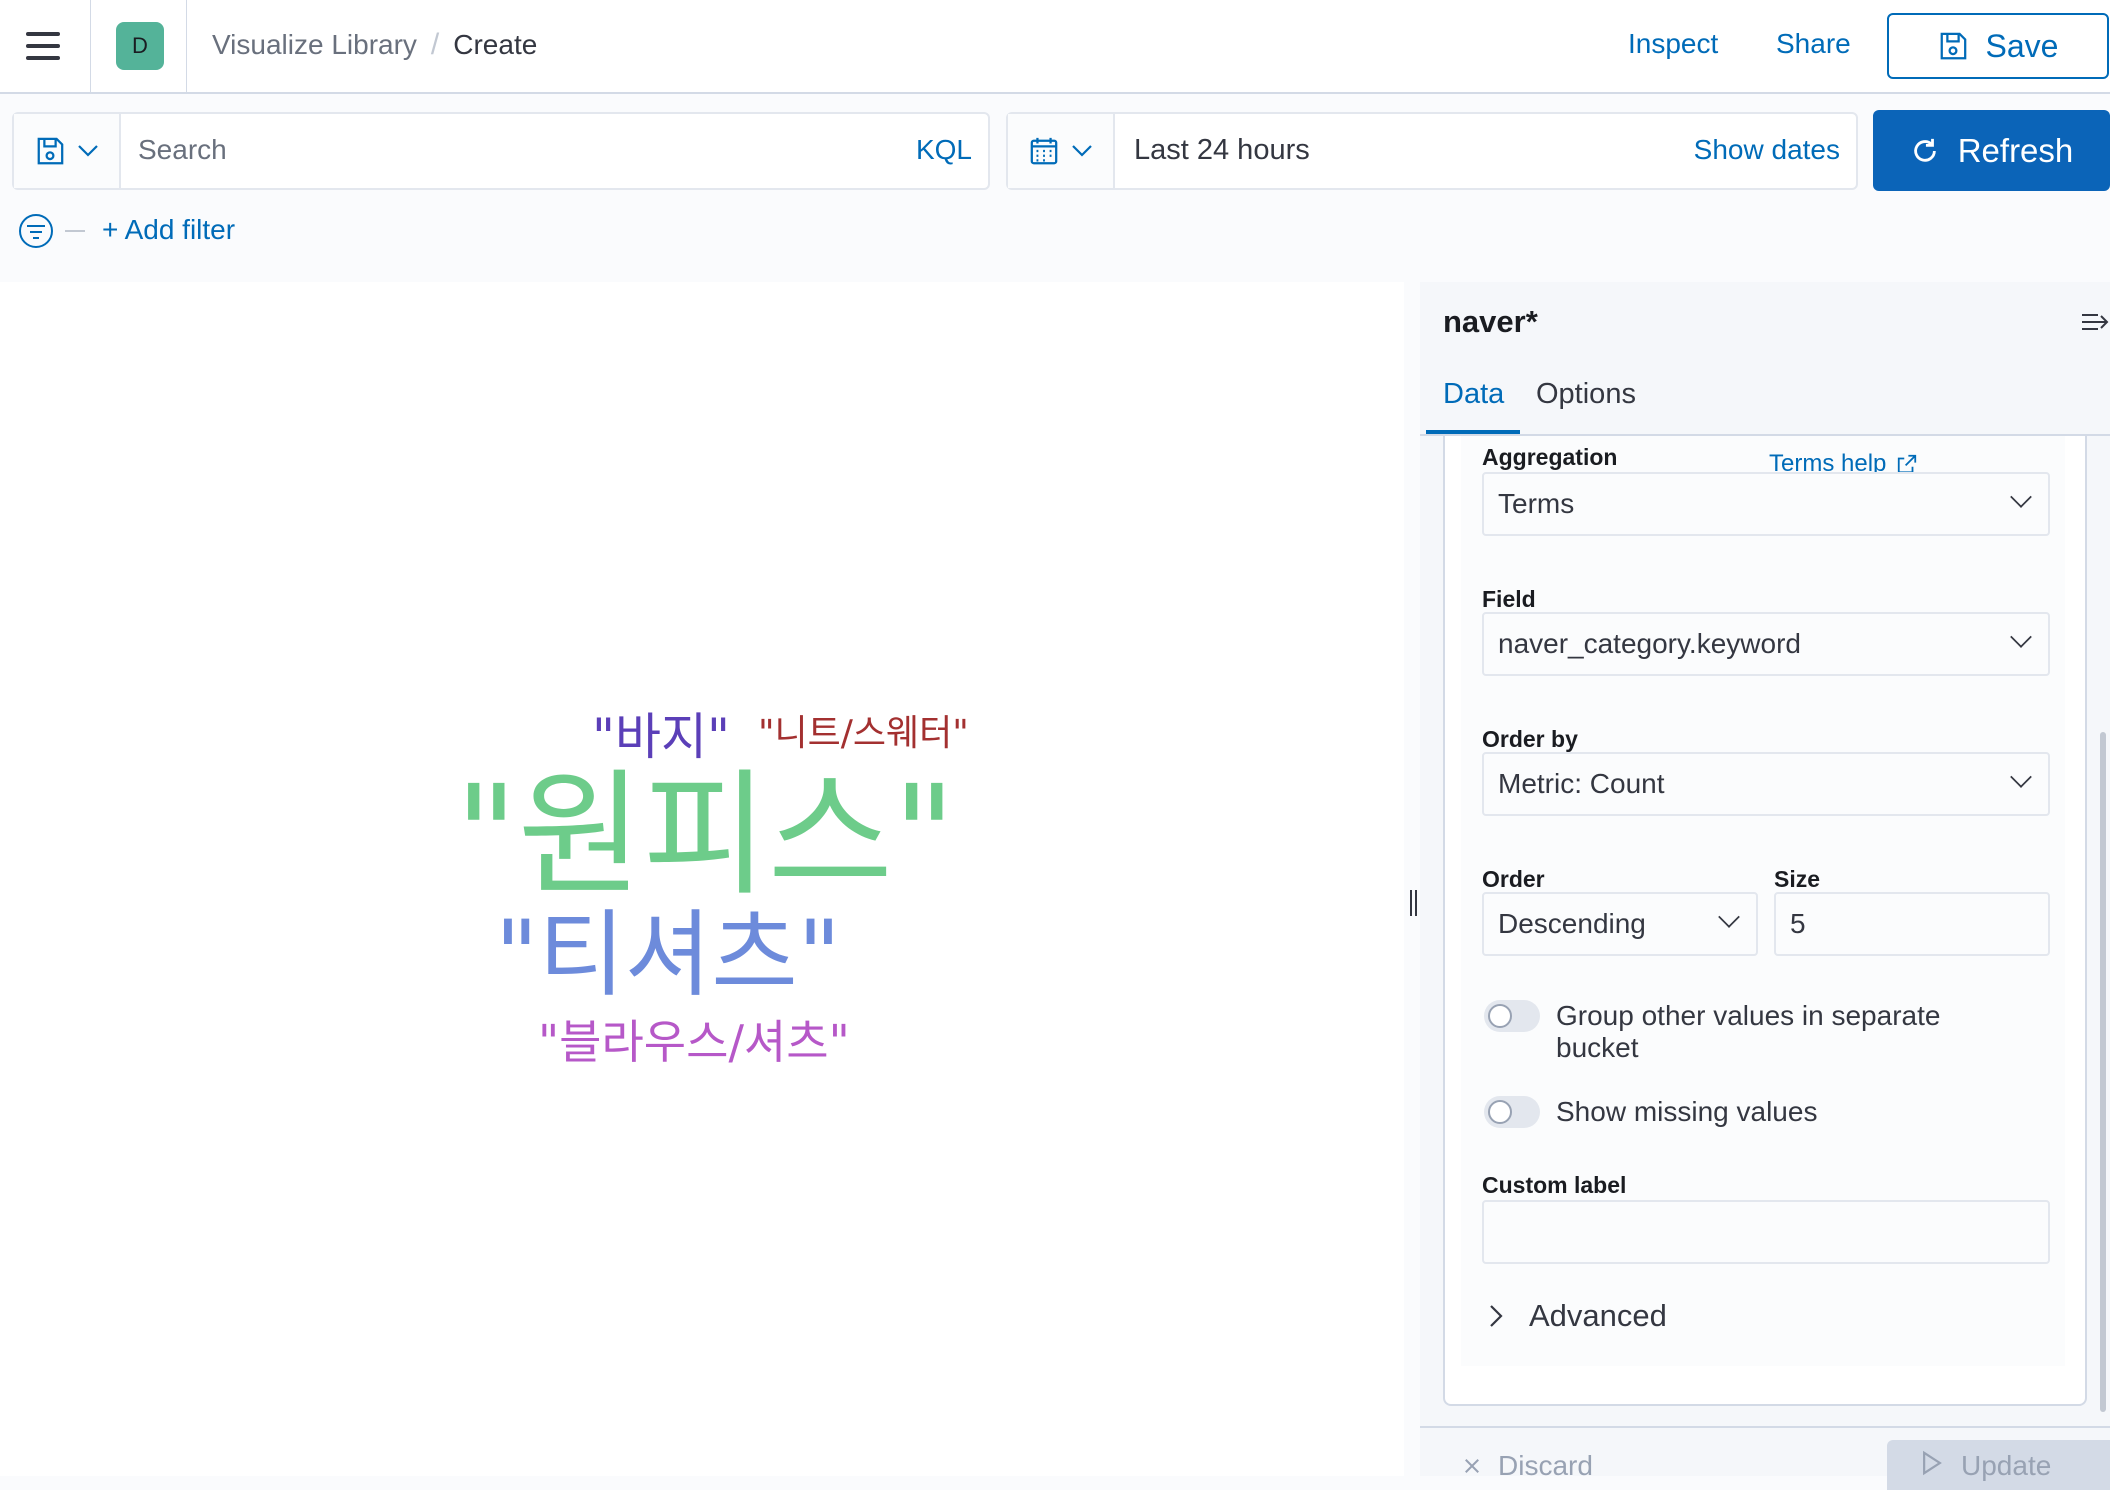  I want to click on size-input: 5, so click(1912, 924).